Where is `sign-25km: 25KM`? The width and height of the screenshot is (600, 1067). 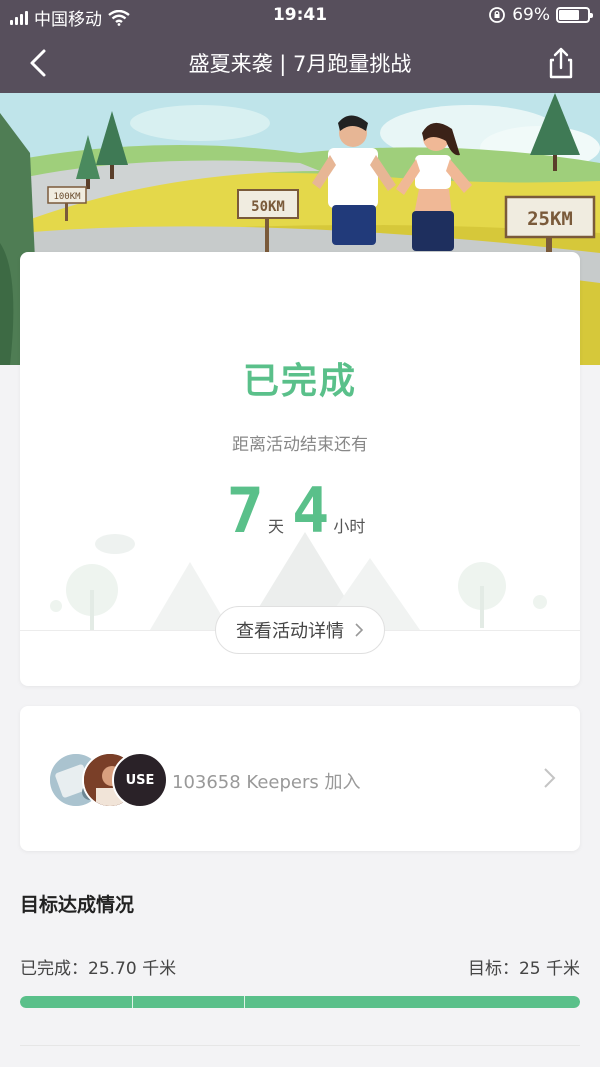 sign-25km: 25KM is located at coordinates (550, 219).